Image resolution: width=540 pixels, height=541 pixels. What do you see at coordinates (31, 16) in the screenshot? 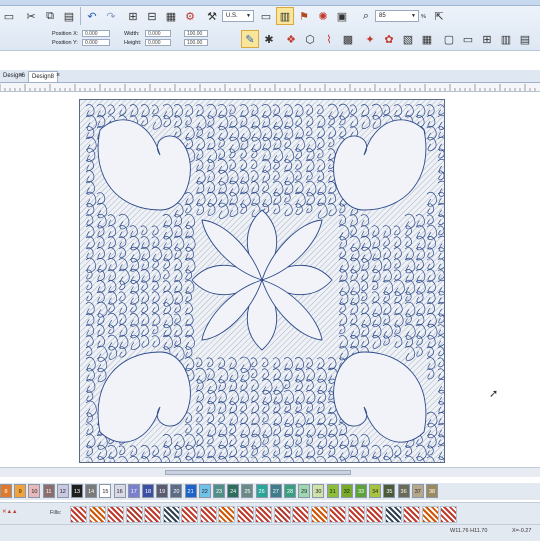
I see `cut-icon: ✂` at bounding box center [31, 16].